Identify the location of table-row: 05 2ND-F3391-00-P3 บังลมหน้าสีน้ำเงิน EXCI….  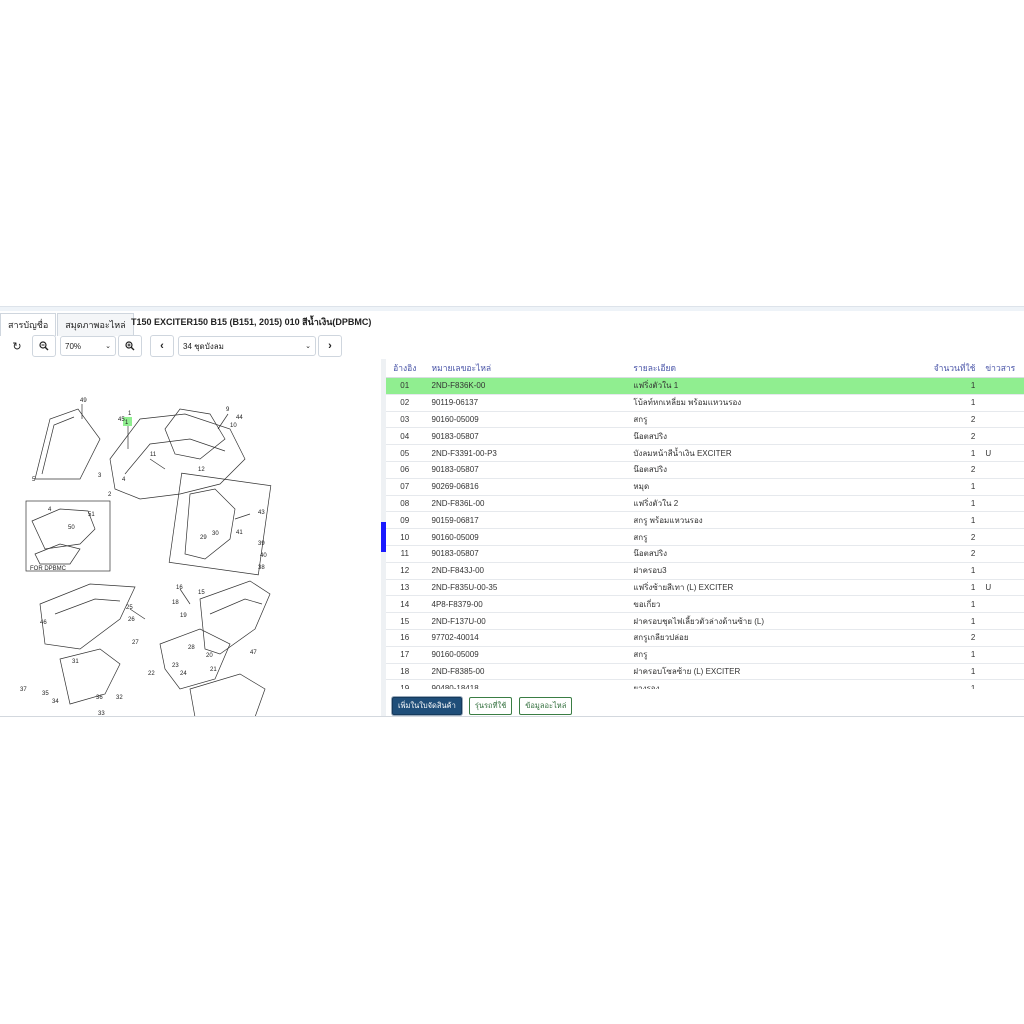
(705, 453).